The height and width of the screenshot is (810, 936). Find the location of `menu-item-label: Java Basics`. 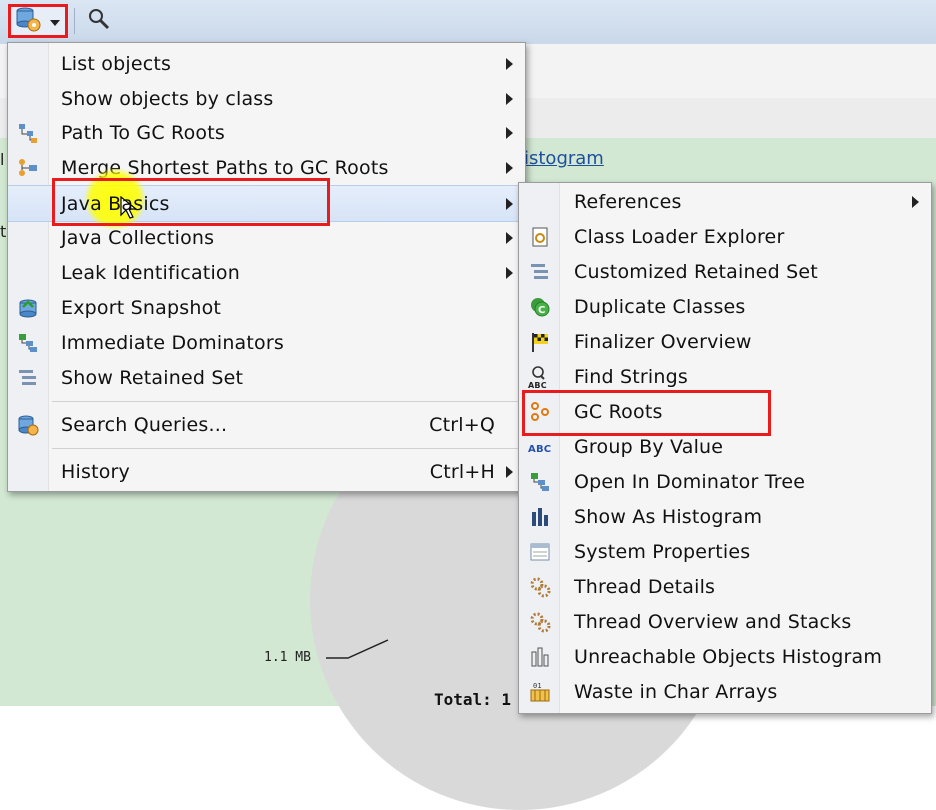

menu-item-label: Java Basics is located at coordinates (115, 203).